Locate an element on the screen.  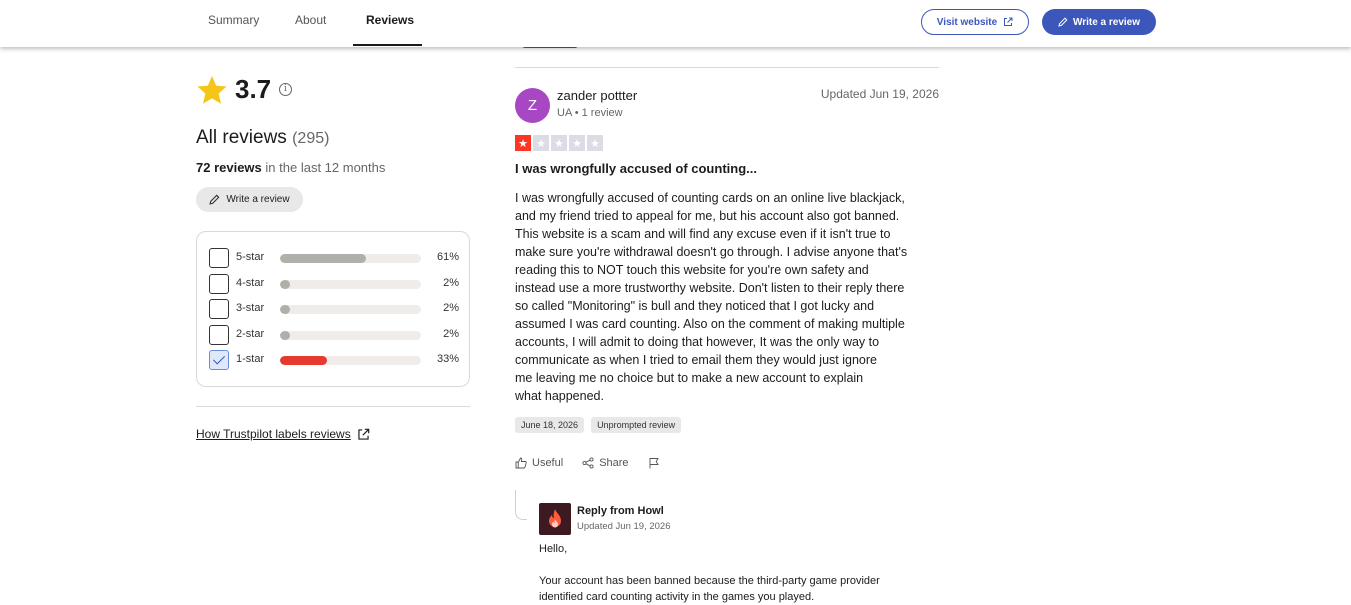
overall-rating: 3.7 is located at coordinates (253, 89).